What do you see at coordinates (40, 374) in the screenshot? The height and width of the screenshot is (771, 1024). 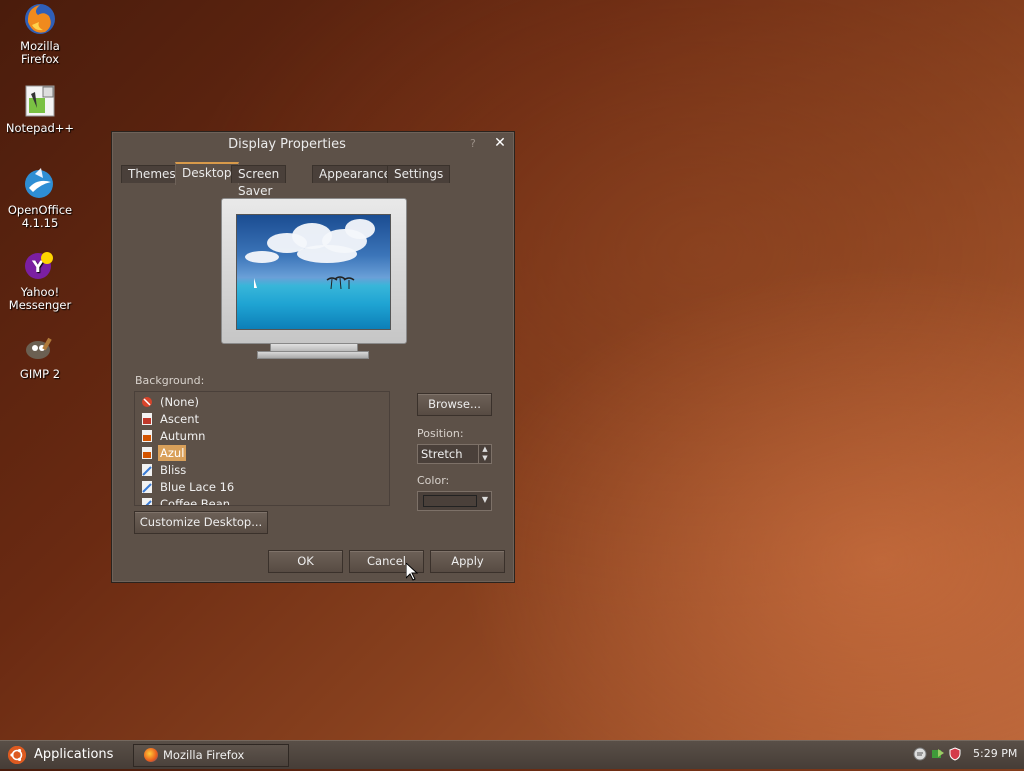 I see `desktop-icon-label: GIMP 2` at bounding box center [40, 374].